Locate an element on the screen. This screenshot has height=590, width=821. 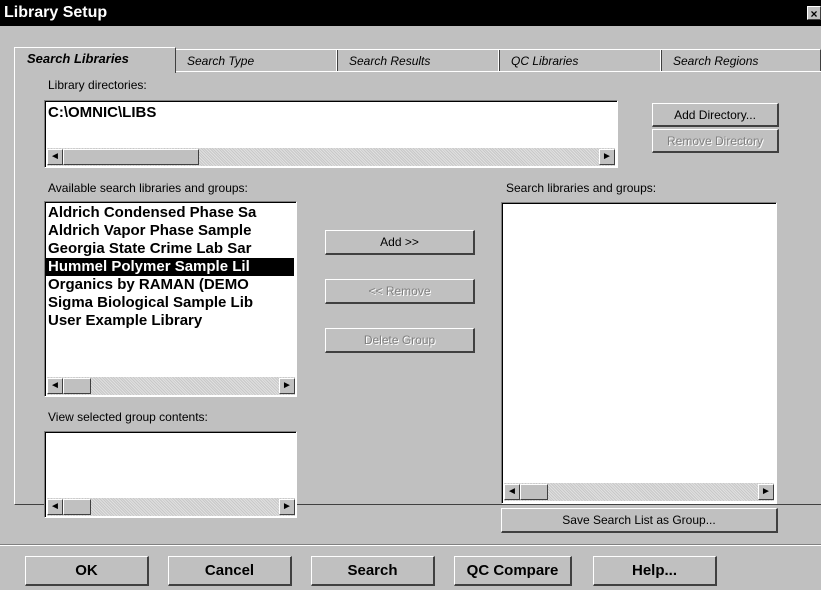
list-item: Aldrich Condensed Phase Sa is located at coordinates (170, 213).